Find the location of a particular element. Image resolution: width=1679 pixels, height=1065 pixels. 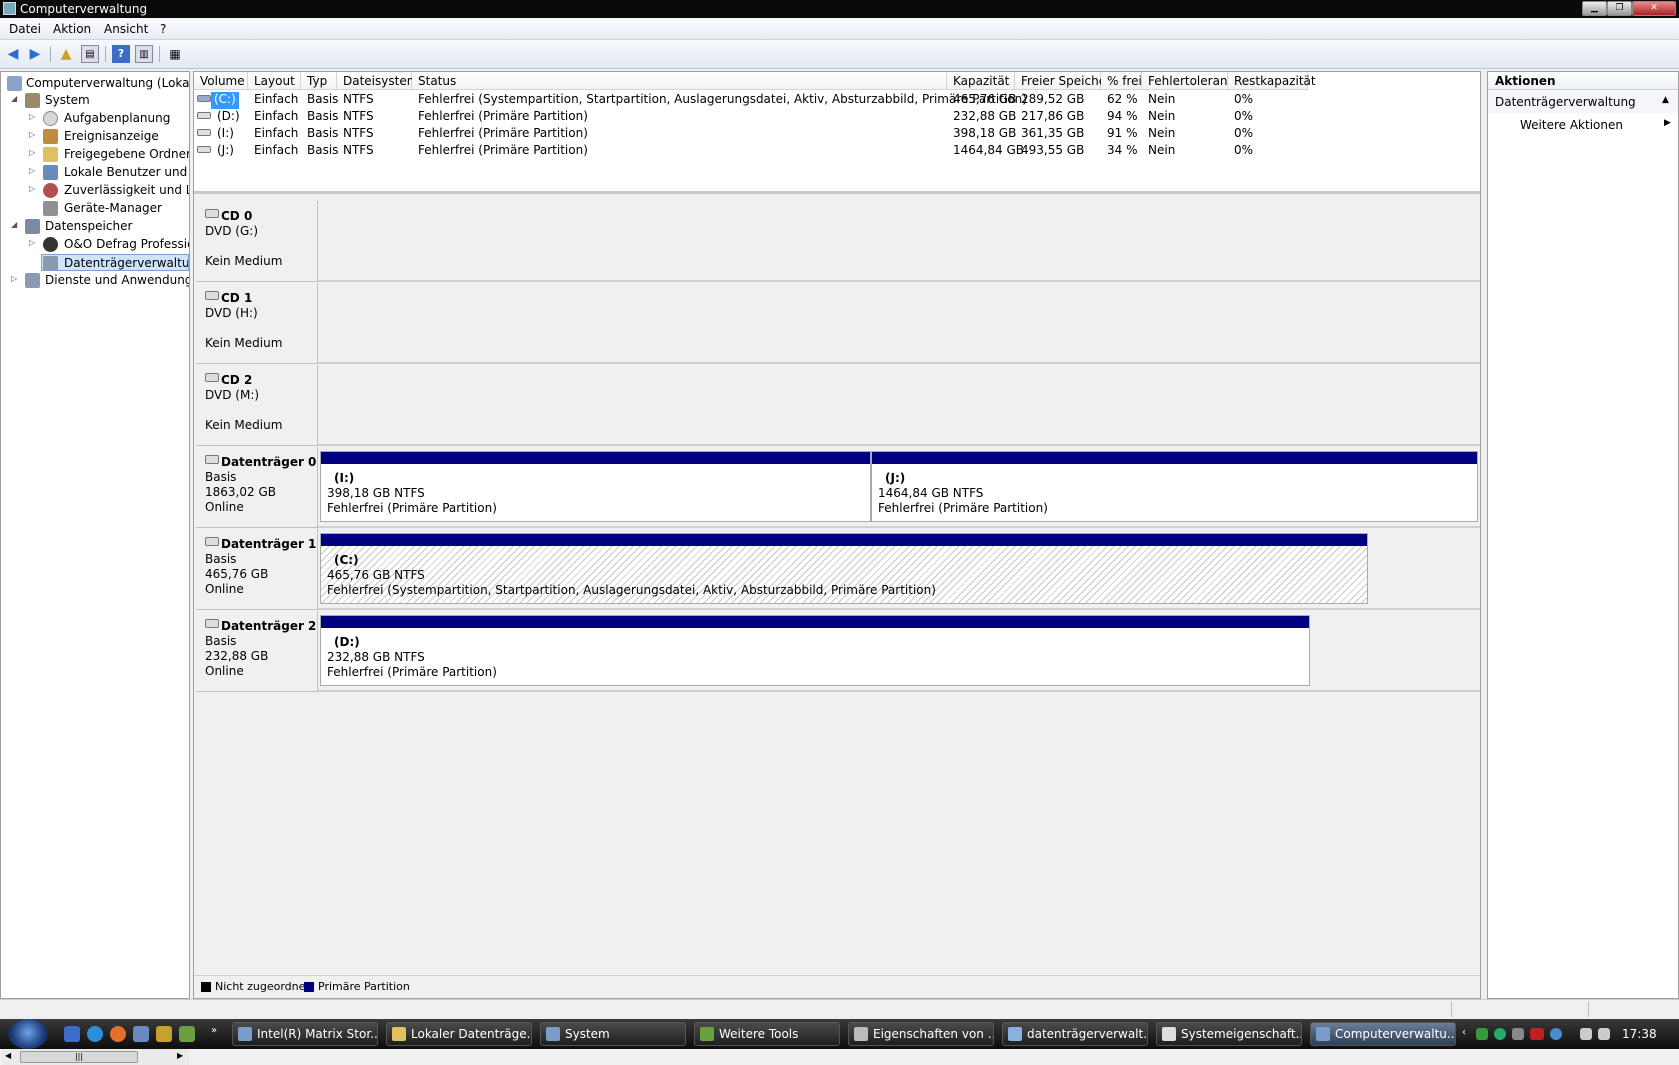

back-arrow-icon: ◀ is located at coordinates (13, 54).